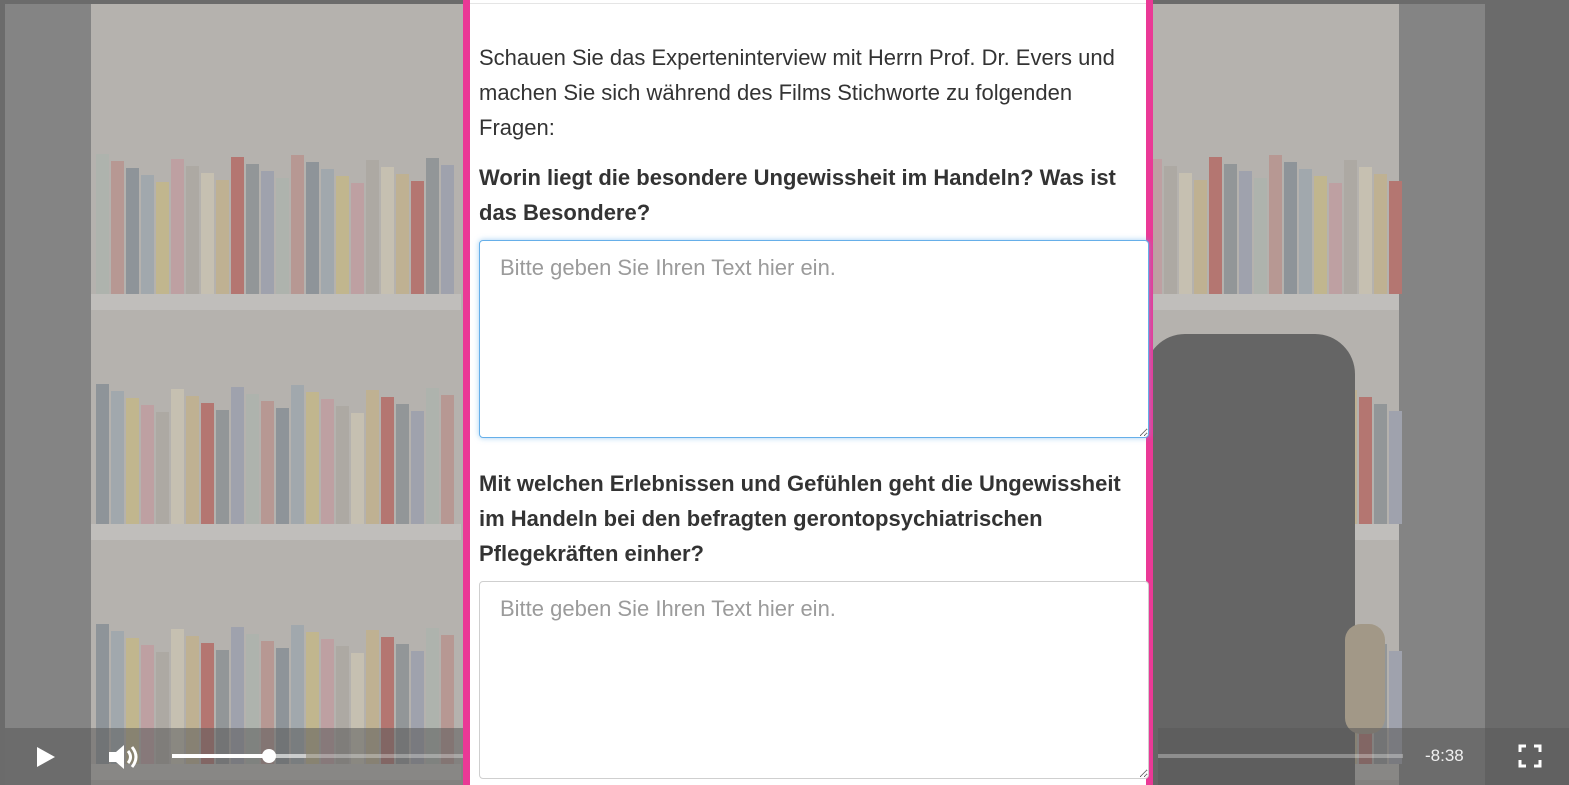  I want to click on video-controls: -8:38, so click(787, 756).